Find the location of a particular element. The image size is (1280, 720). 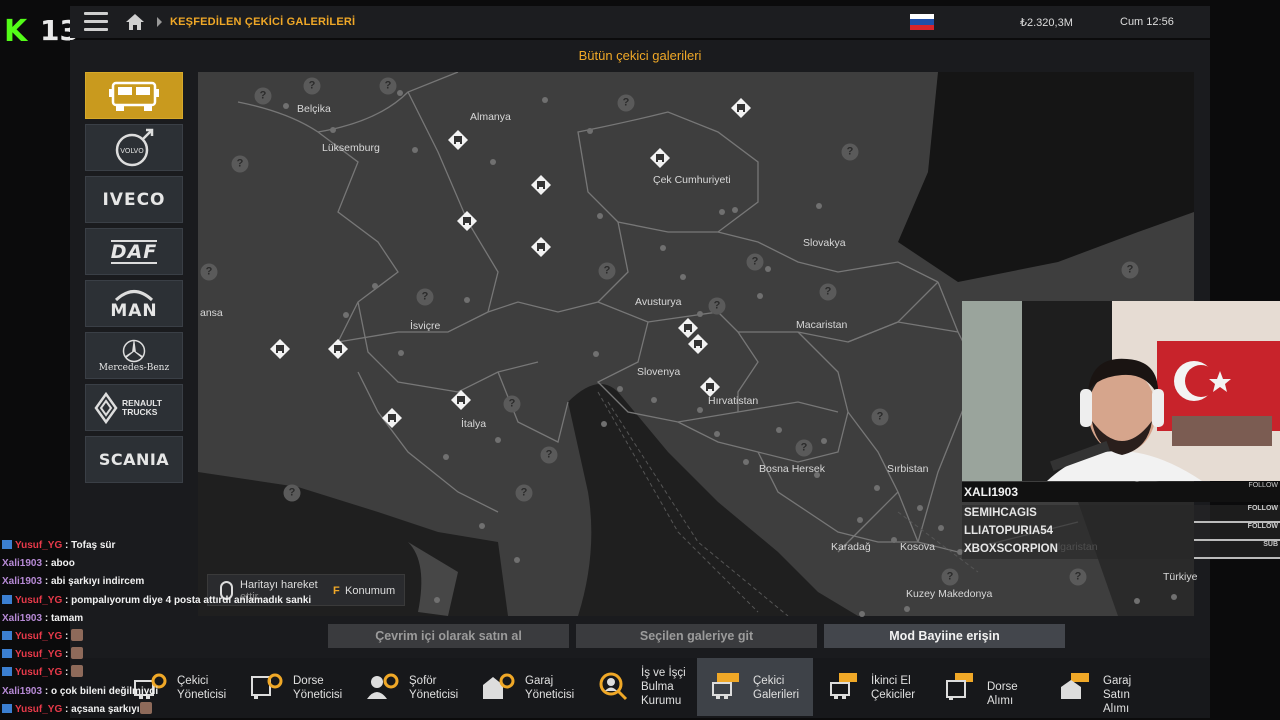

brand-man: MAN is located at coordinates (134, 303).